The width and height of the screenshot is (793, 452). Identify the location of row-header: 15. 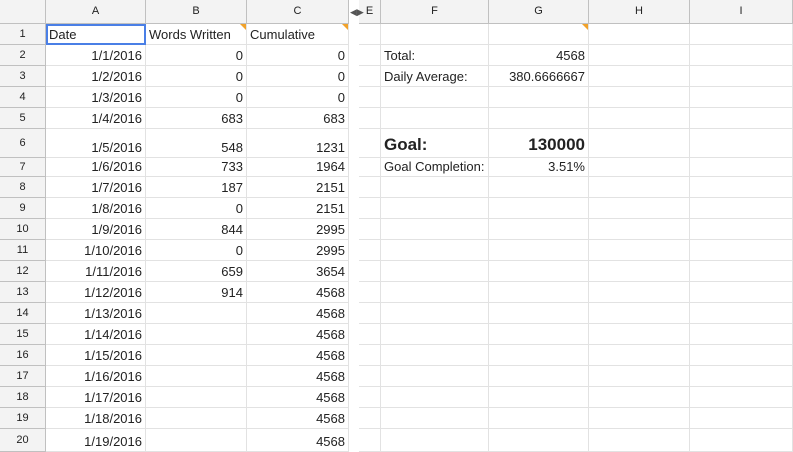
(23, 334).